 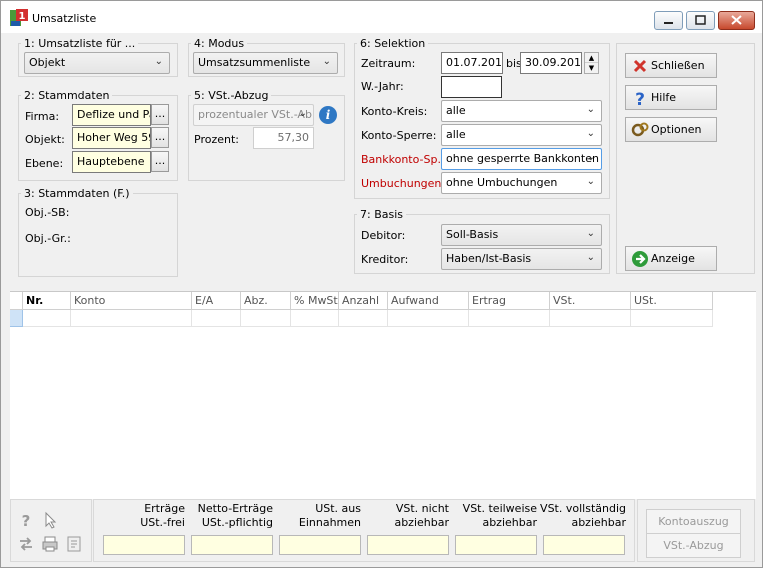 What do you see at coordinates (399, 135) in the screenshot?
I see `kontosperre-label: Konto-Sperre:` at bounding box center [399, 135].